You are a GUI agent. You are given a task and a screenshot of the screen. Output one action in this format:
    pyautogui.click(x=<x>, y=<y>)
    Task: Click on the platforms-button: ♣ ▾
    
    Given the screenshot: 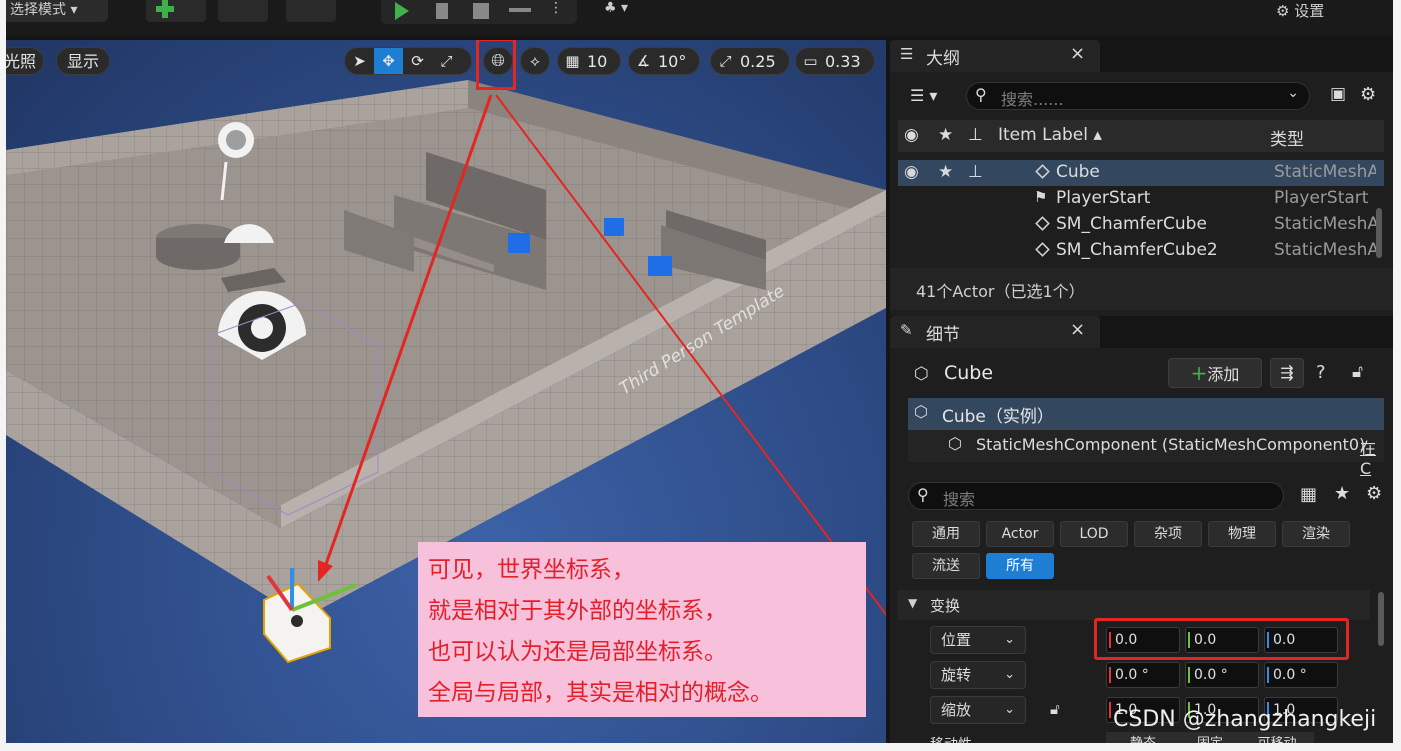 What is the action you would take?
    pyautogui.click(x=664, y=11)
    